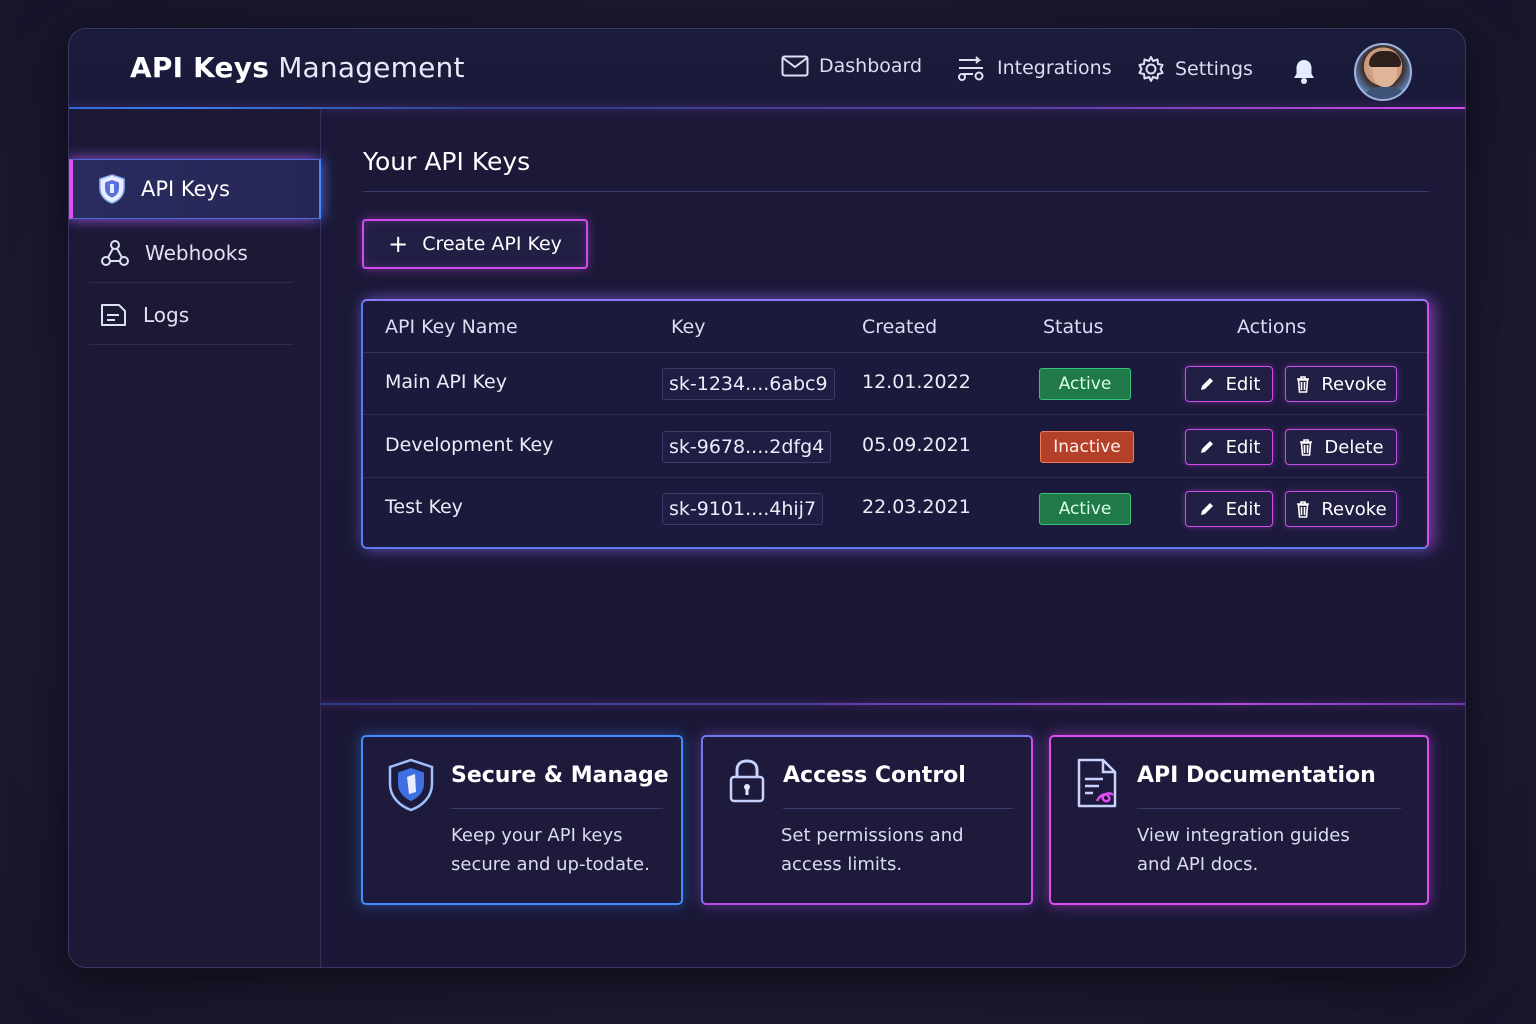 The height and width of the screenshot is (1024, 1536). I want to click on notifications-button, so click(1304, 73).